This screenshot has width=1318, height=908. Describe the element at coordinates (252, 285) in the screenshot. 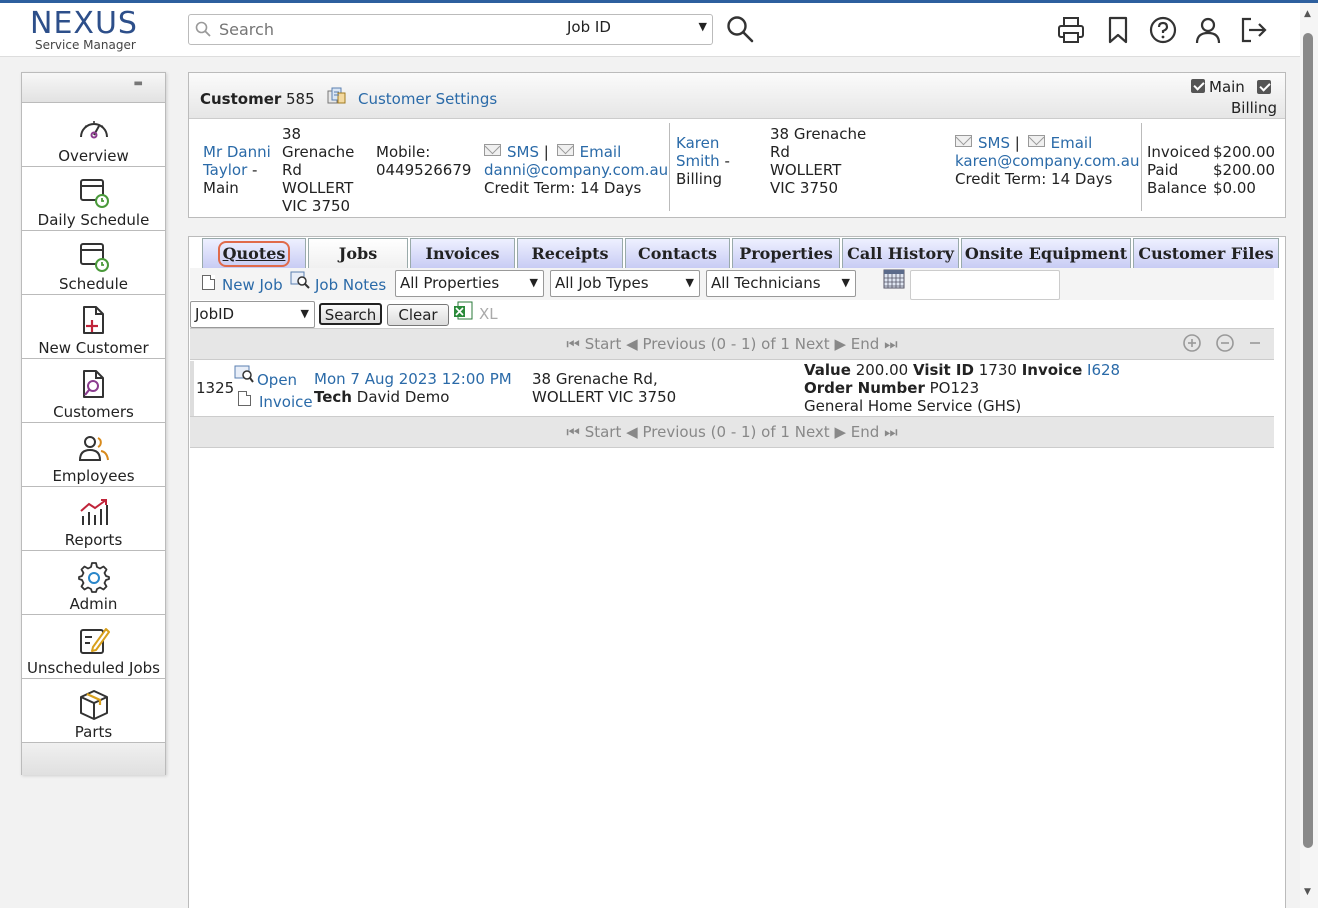

I see `new-job-link: New Job` at that location.